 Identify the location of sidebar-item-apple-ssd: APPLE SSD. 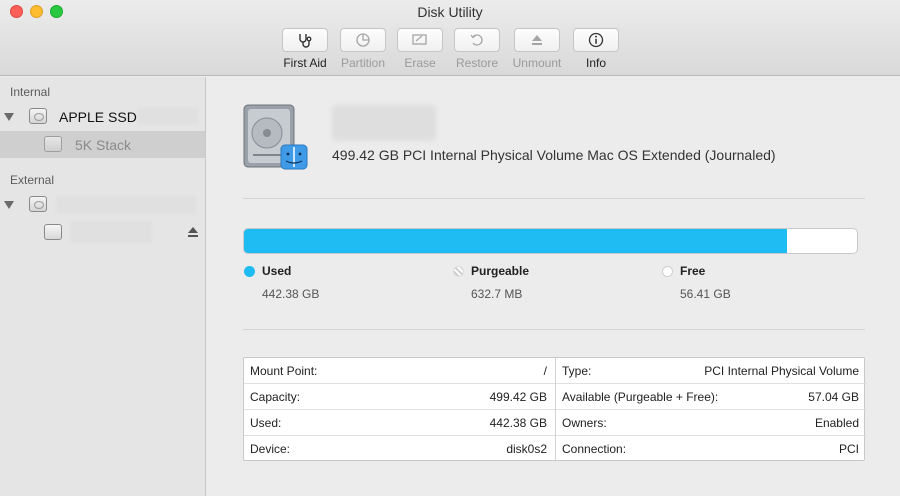
(98, 117).